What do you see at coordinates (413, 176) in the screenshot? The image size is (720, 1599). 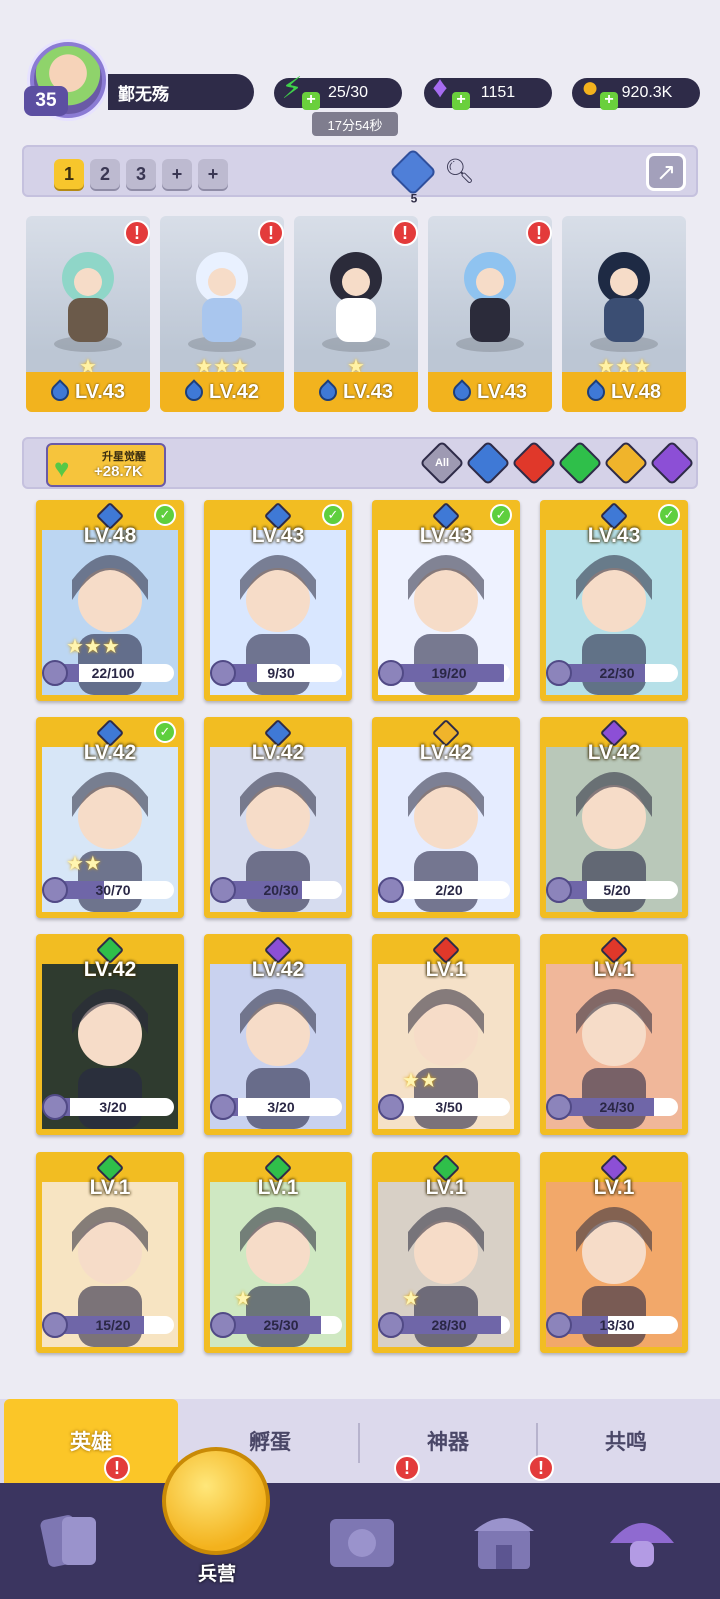 I see `water-element-count: 5` at bounding box center [413, 176].